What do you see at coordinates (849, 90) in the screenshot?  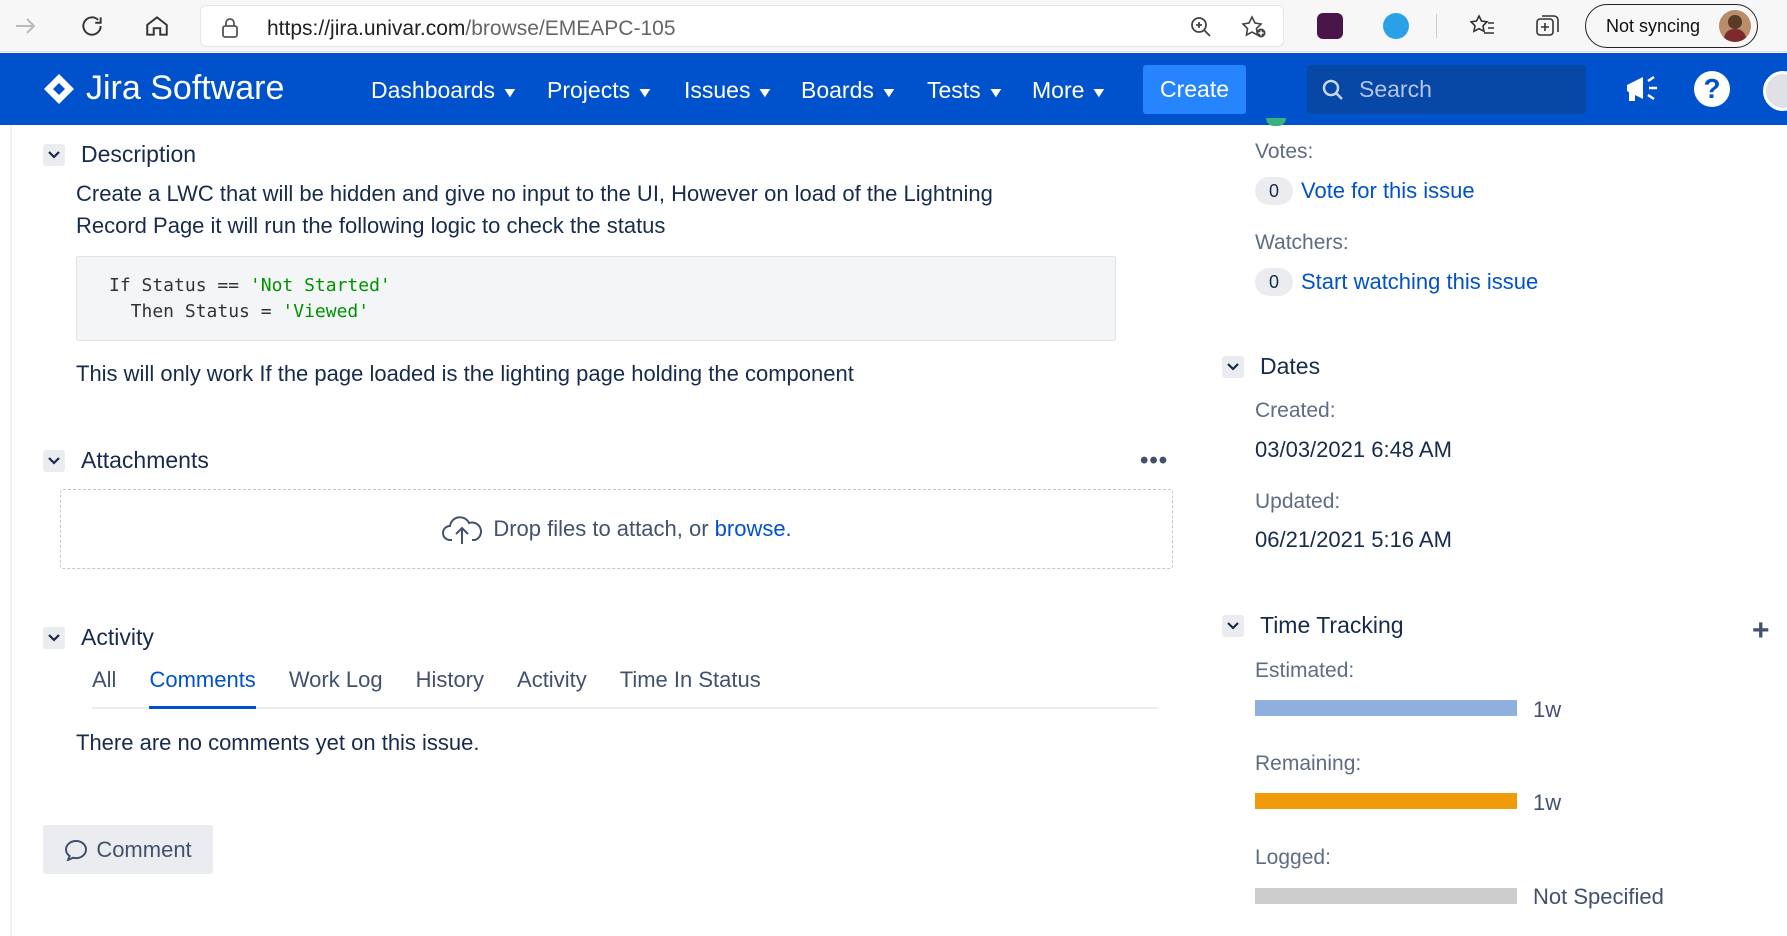 I see `nav-boards: Boards ▼` at bounding box center [849, 90].